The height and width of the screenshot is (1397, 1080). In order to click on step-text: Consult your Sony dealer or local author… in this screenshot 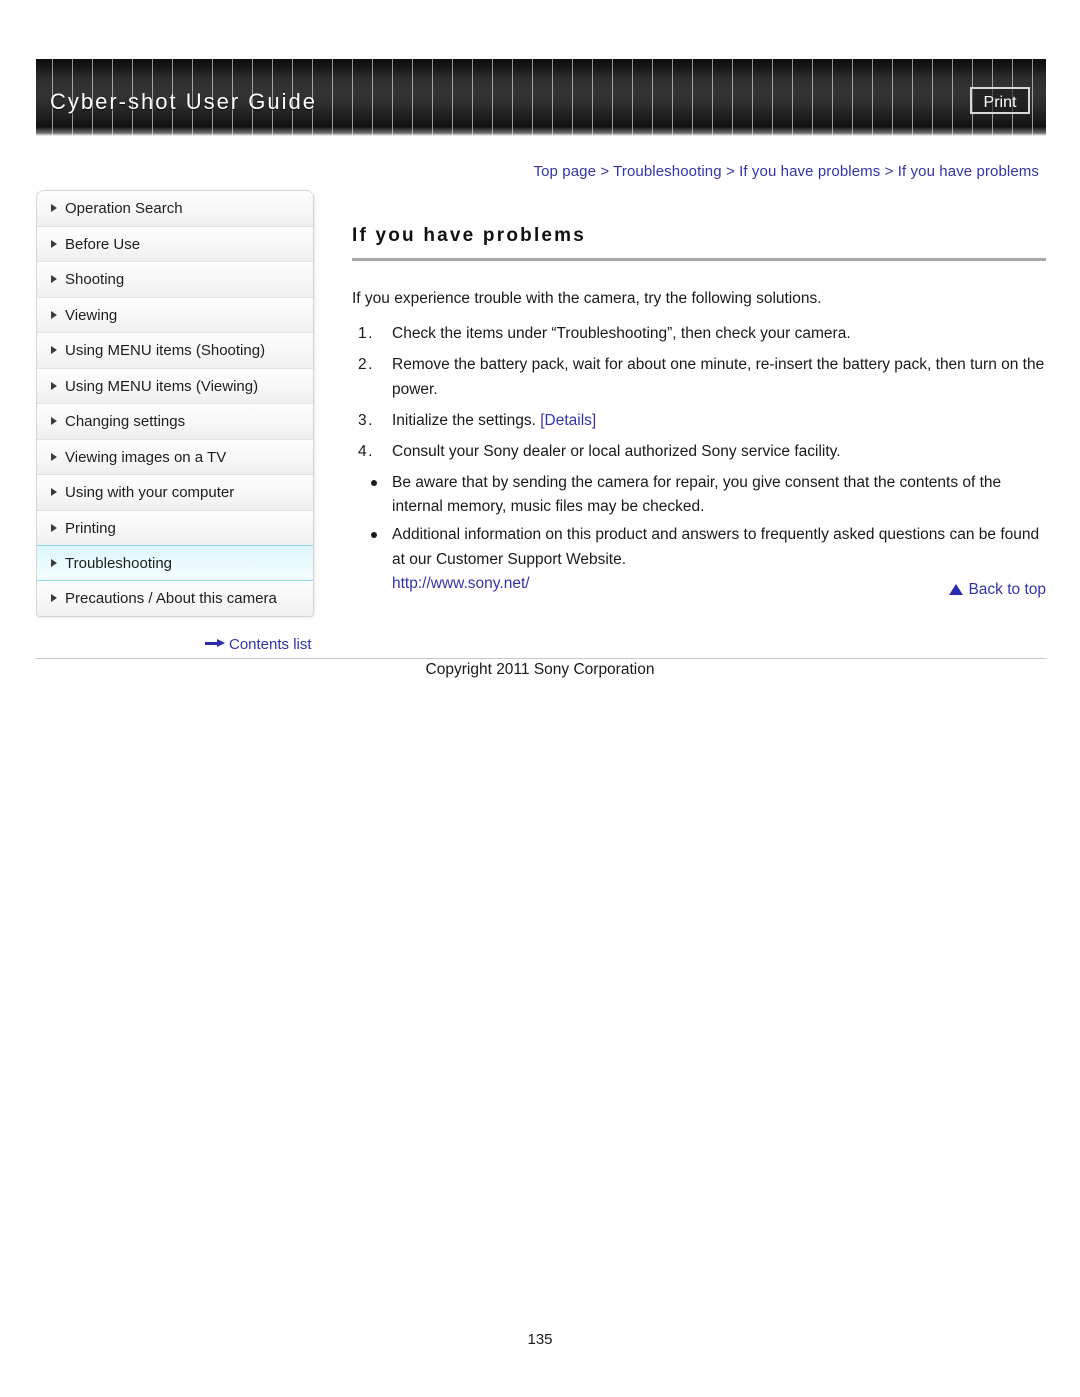, I will do `click(616, 451)`.